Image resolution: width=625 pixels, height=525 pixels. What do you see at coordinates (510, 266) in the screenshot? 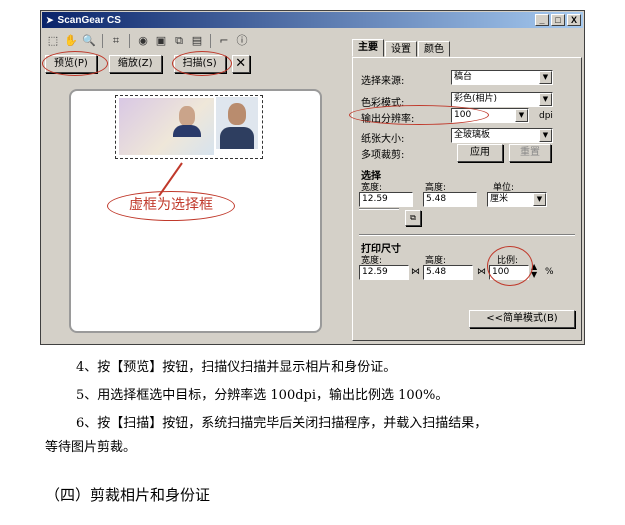
I see `highlight-scale-oval` at bounding box center [510, 266].